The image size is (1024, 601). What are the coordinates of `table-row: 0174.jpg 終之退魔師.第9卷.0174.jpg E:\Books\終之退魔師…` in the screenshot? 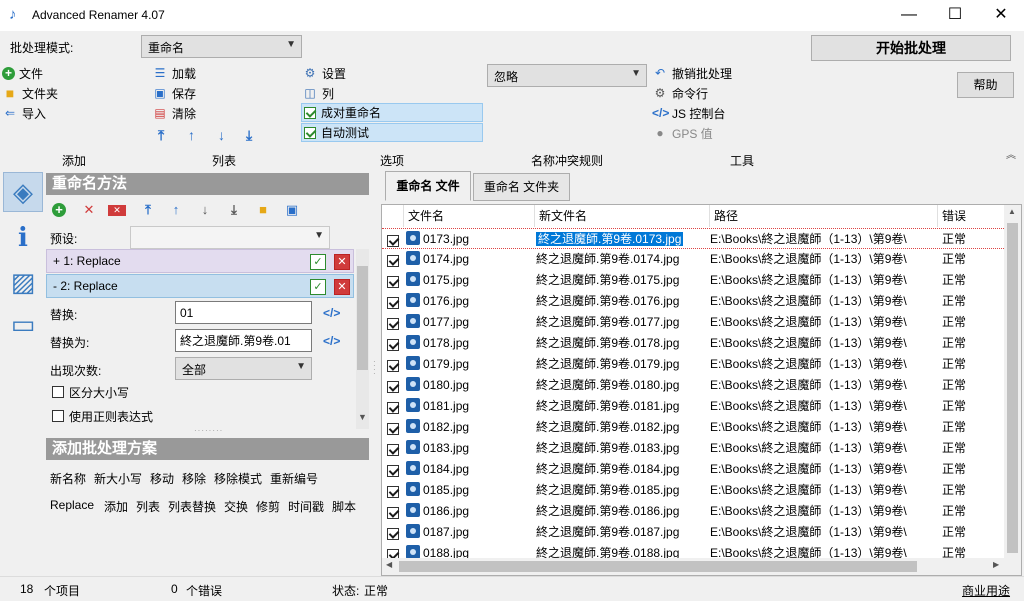 It's located at (694, 259).